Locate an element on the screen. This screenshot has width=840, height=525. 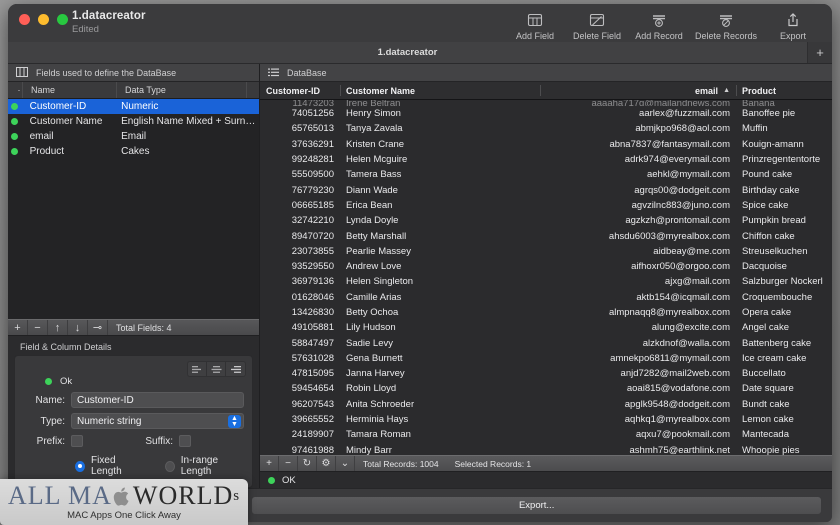
fields-col-name: Name is located at coordinates (69, 90).